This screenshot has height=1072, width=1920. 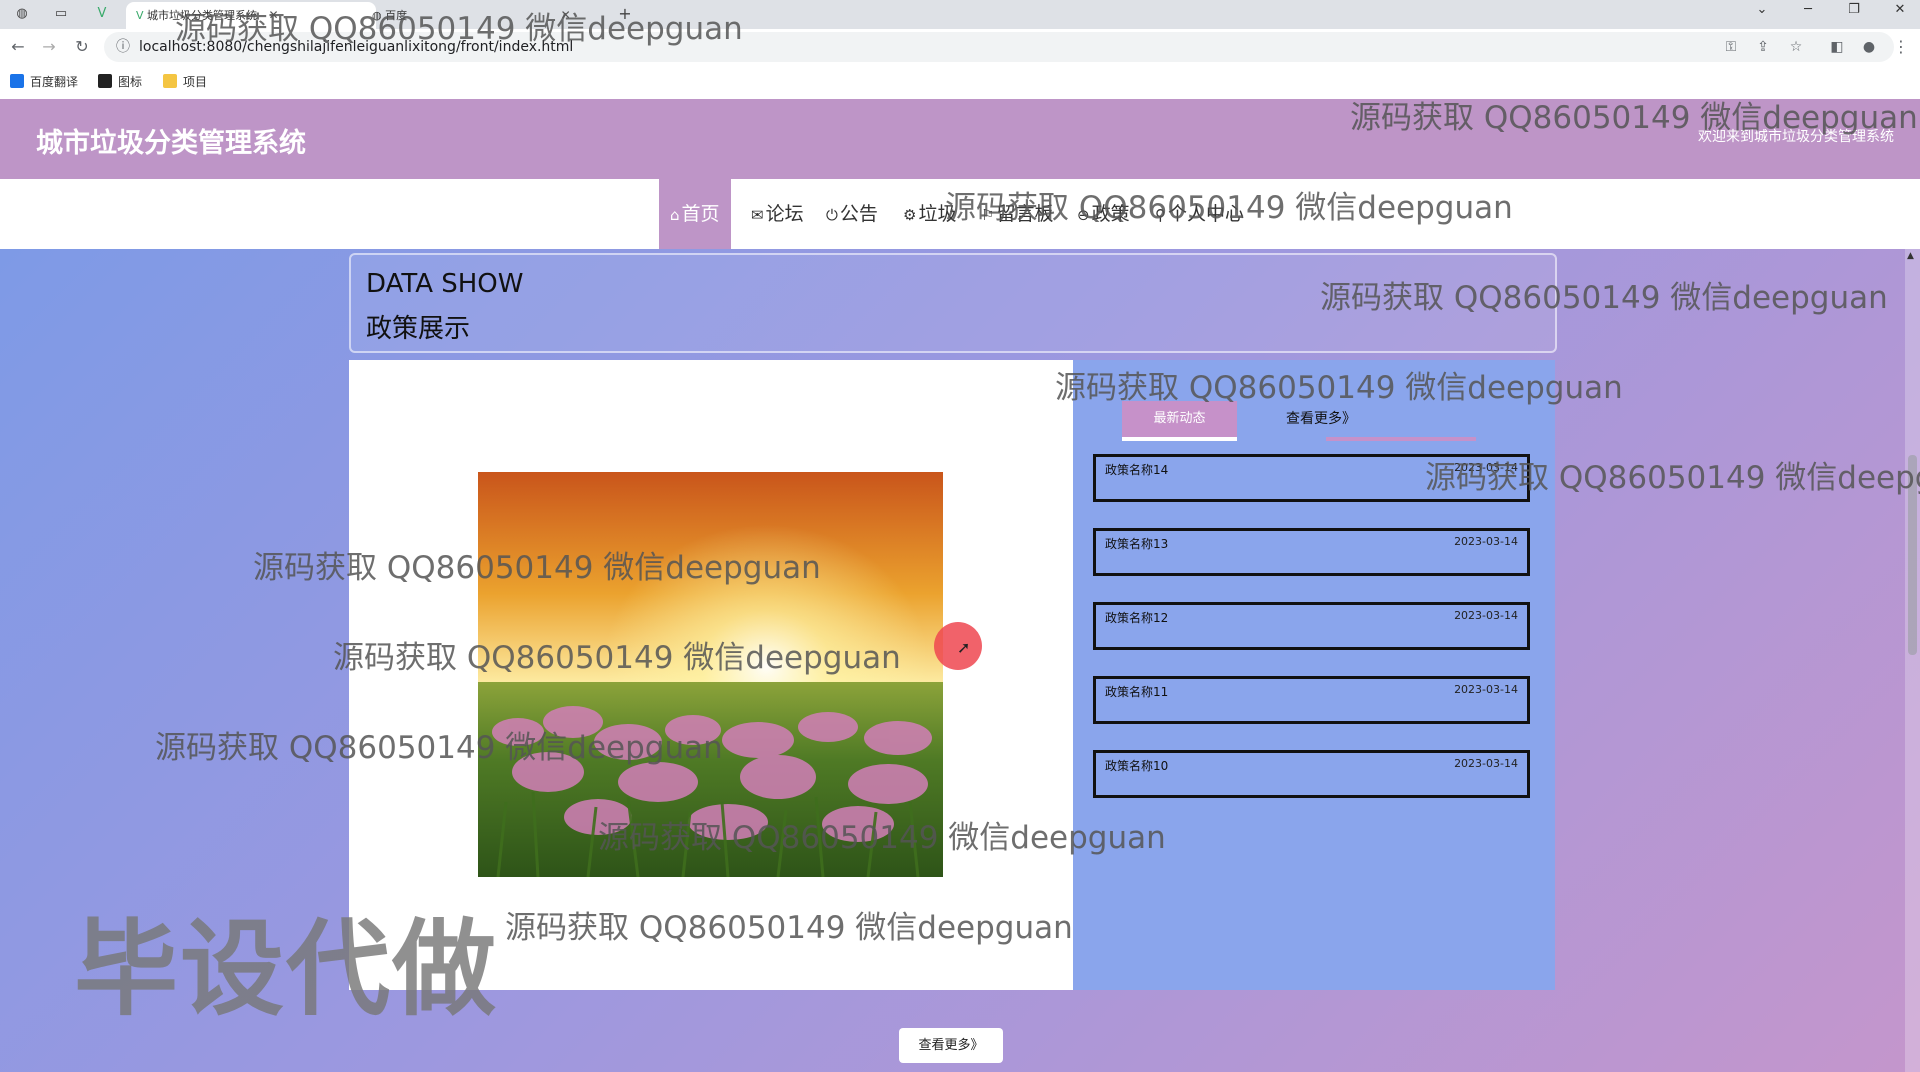 I want to click on page-scrollbar: ▲, so click(x=1912, y=660).